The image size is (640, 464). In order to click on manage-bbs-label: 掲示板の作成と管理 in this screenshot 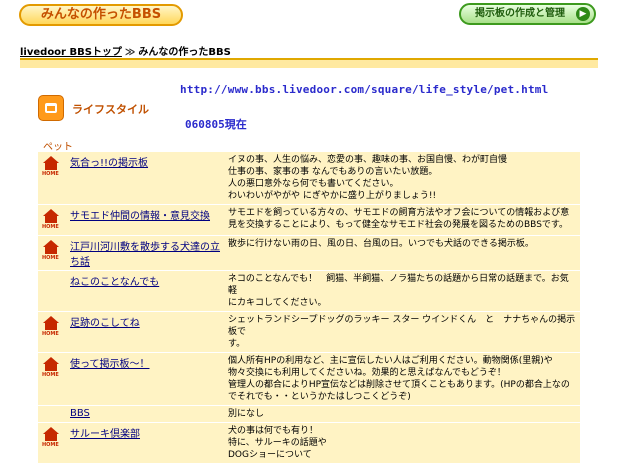, I will do `click(520, 13)`.